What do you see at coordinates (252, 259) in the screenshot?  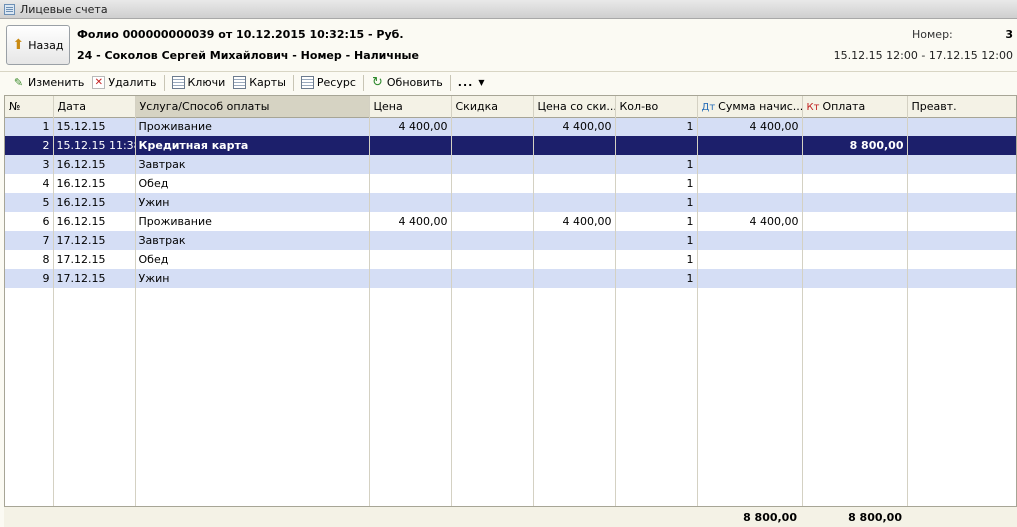 I see `row-service: Обед` at bounding box center [252, 259].